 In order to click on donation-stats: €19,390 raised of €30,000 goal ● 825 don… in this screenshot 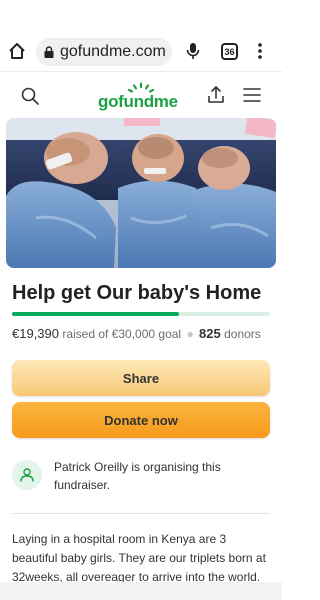, I will do `click(143, 333)`.